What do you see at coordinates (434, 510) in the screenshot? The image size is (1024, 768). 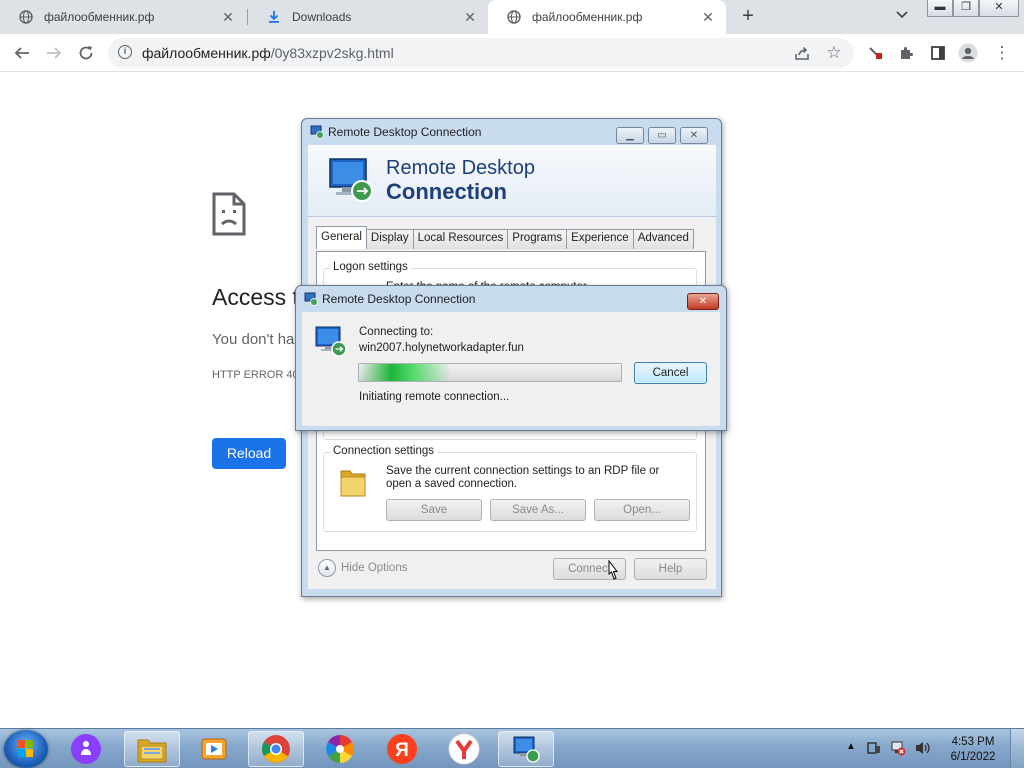 I see `save-button: Save` at bounding box center [434, 510].